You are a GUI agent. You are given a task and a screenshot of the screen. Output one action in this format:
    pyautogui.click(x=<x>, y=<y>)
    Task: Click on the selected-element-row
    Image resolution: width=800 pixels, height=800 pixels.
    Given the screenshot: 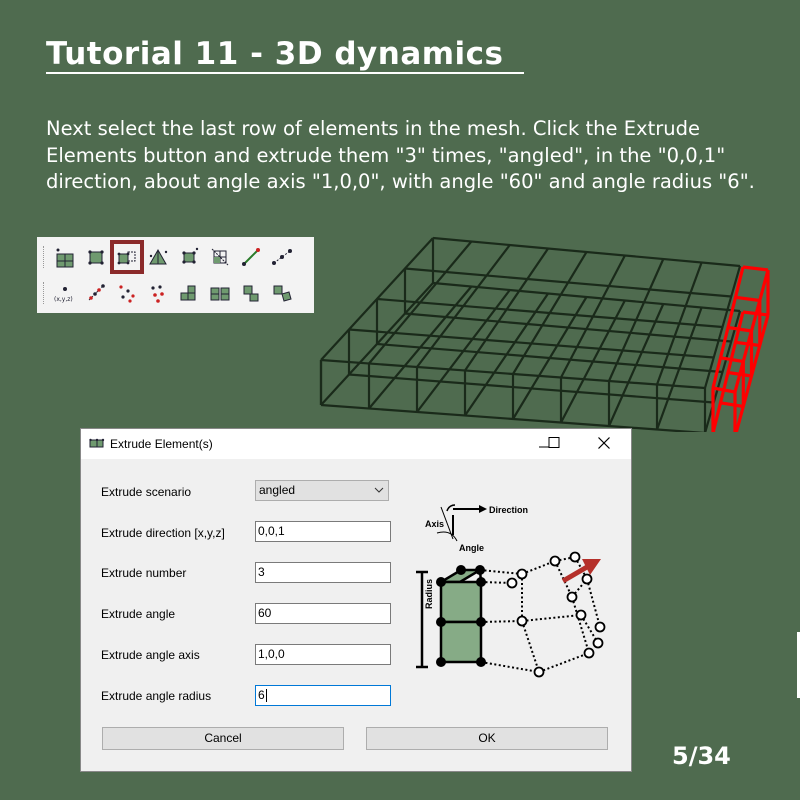 What is the action you would take?
    pyautogui.click(x=740, y=348)
    